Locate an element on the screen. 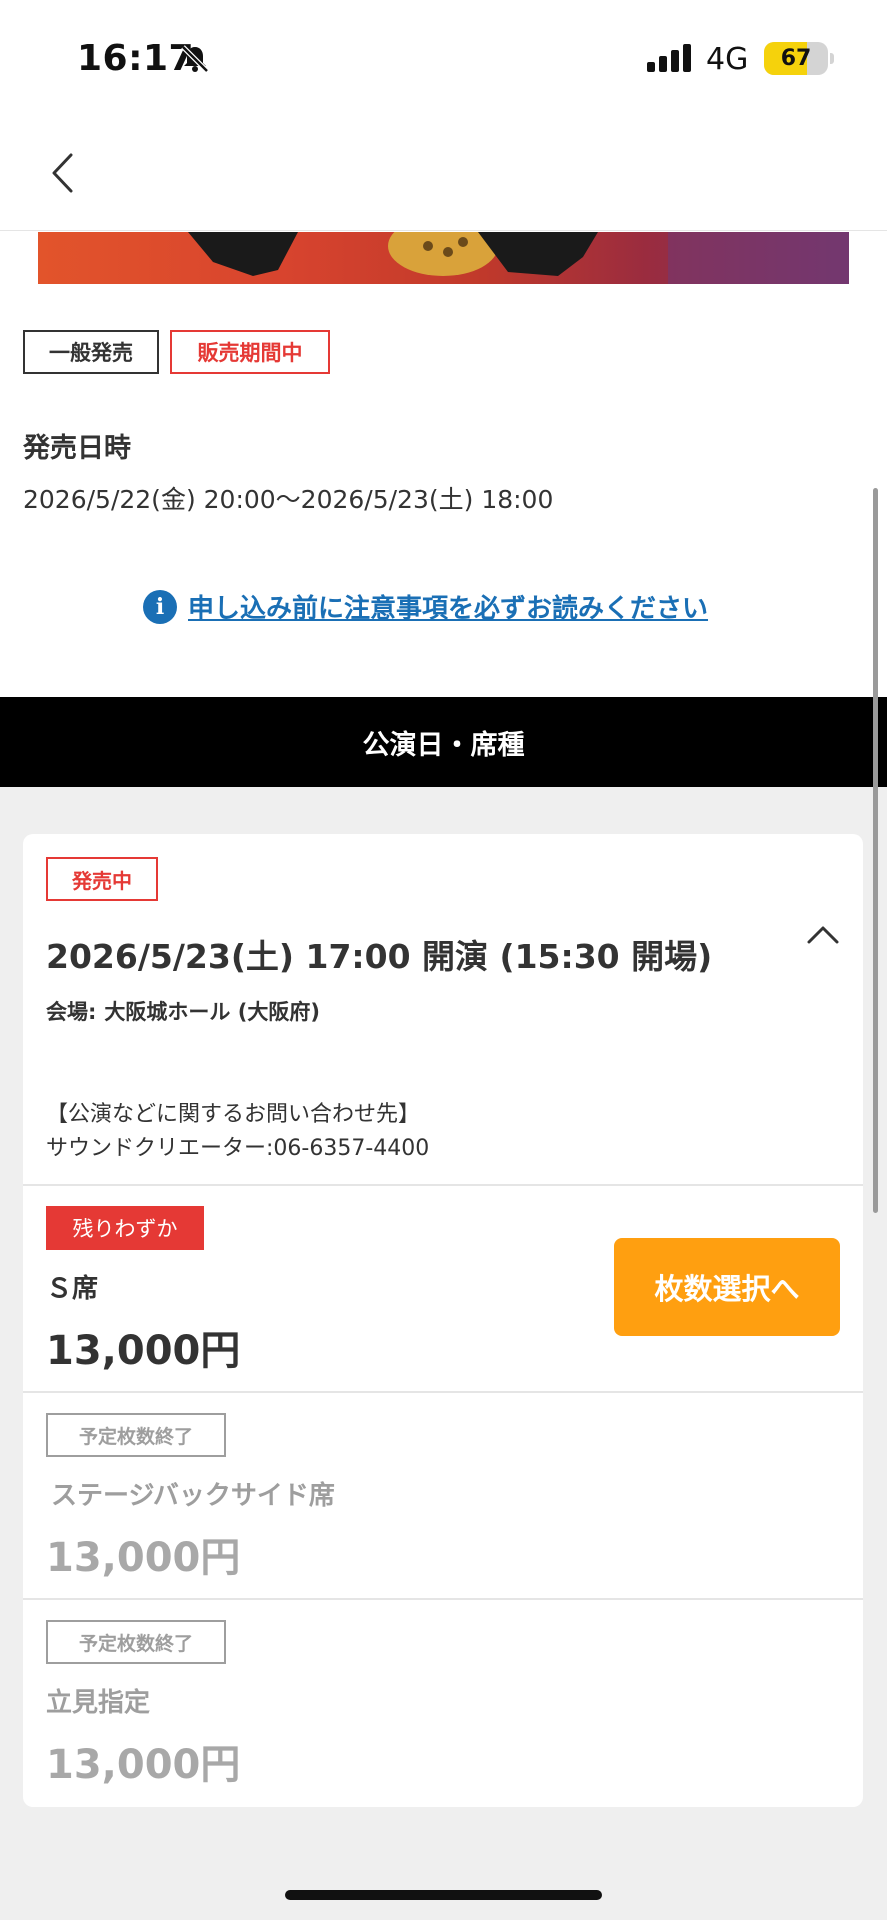 Image resolution: width=887 pixels, height=1920 pixels. contact-detail: サウンドクリエーター:06-6357-4400 is located at coordinates (238, 1148).